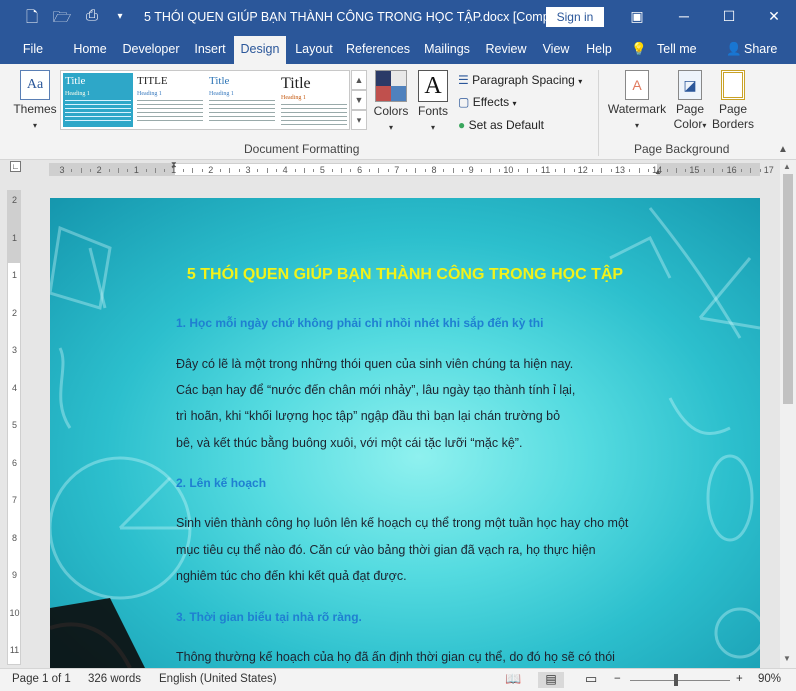 This screenshot has width=796, height=691. Describe the element at coordinates (677, 49) in the screenshot. I see `tell-me-box: Tell me` at that location.